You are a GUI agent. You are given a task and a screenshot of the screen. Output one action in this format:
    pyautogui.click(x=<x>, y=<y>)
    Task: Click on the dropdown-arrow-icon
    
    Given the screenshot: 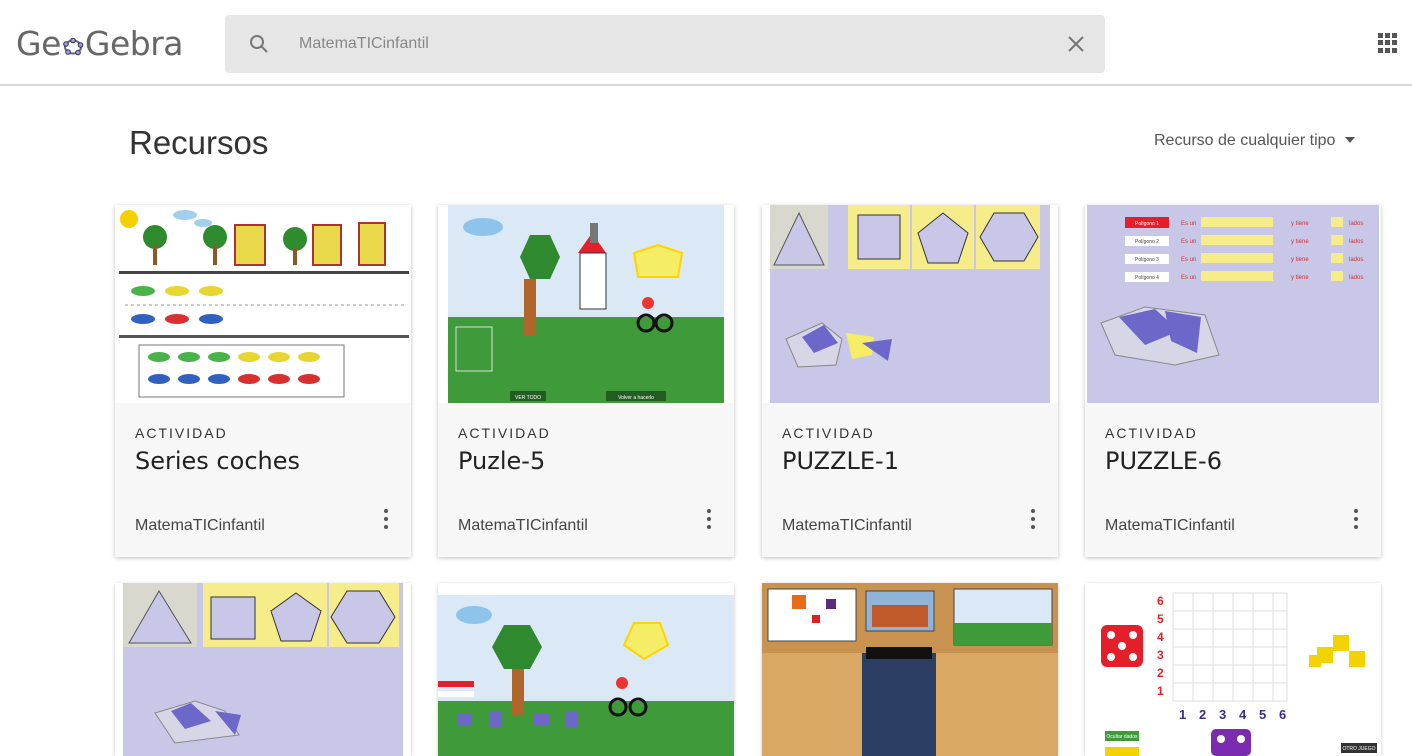 What is the action you would take?
    pyautogui.click(x=1350, y=140)
    